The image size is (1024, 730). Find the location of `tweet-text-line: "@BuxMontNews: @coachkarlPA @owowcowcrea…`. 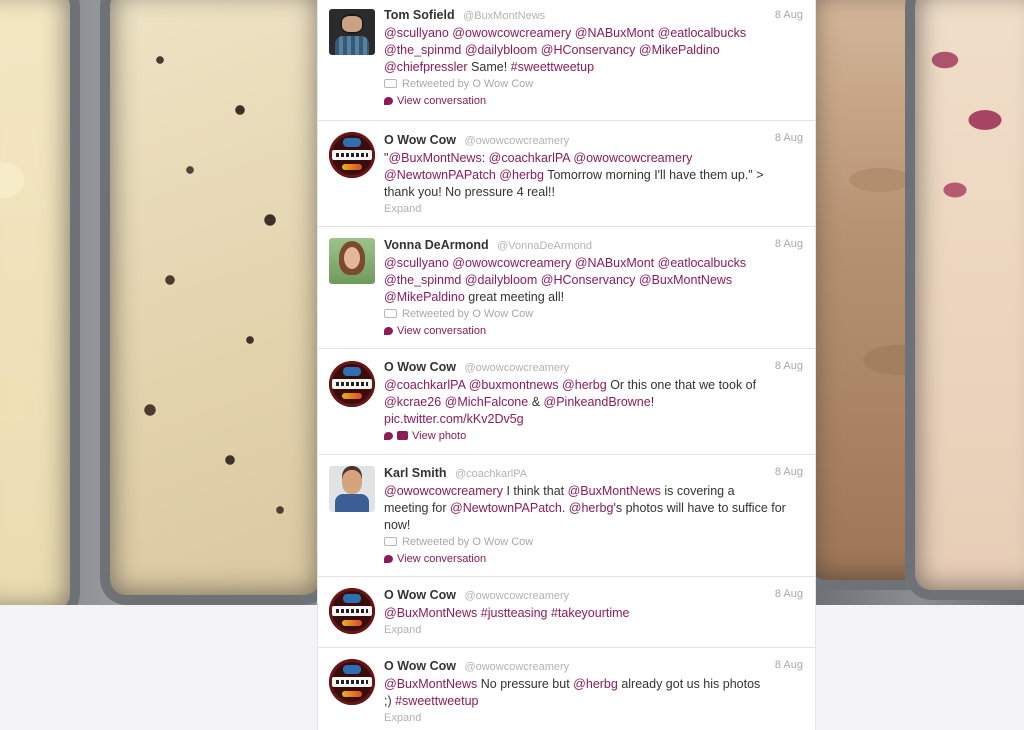

tweet-text-line: "@BuxMontNews: @coachkarlPA @owowcowcrea… is located at coordinates (594, 158).